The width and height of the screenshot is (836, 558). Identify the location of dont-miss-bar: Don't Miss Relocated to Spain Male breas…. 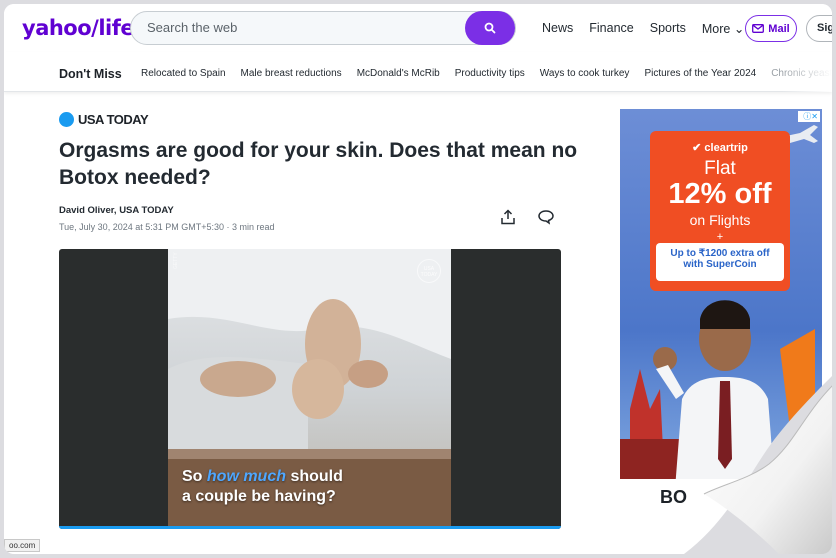
(418, 72).